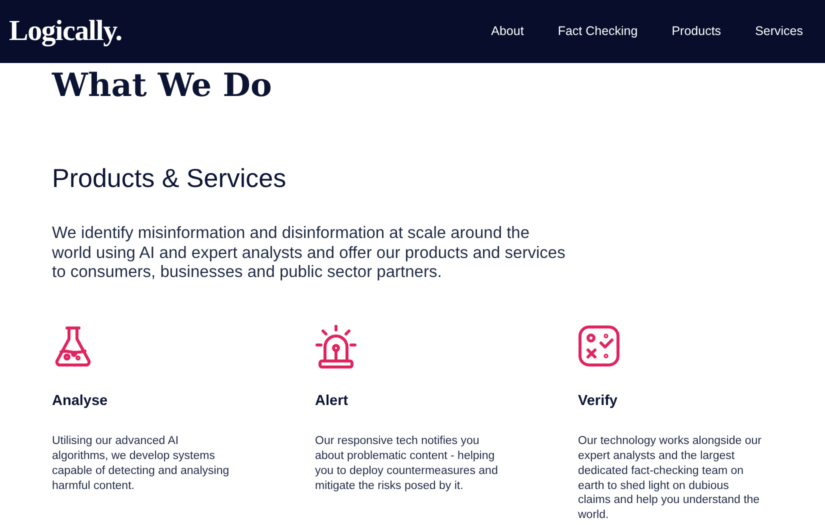  I want to click on nav-link: Products, so click(697, 31).